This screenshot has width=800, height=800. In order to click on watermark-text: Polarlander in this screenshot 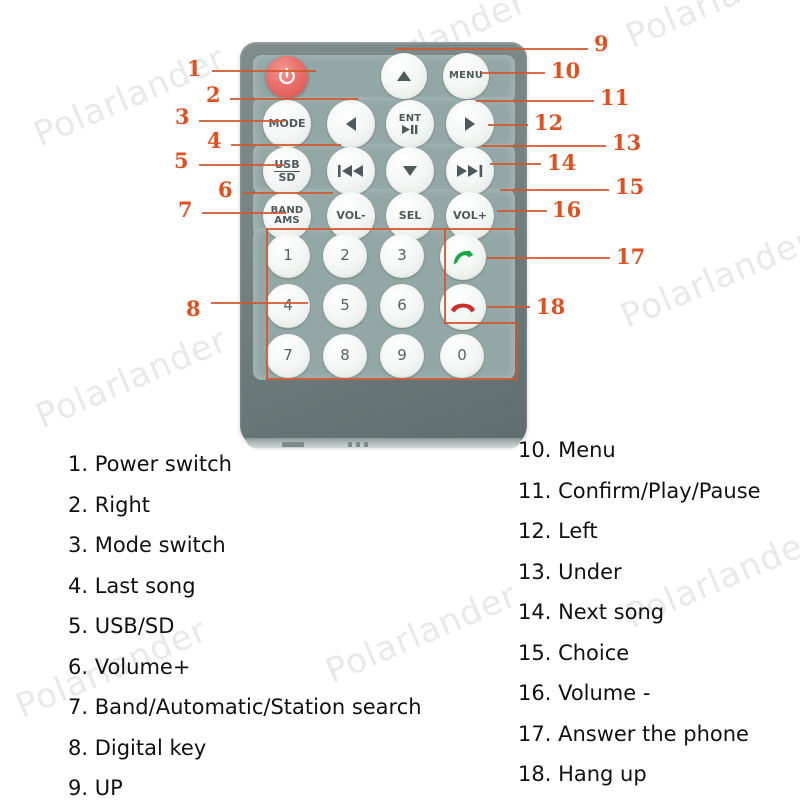, I will do `click(710, 28)`.